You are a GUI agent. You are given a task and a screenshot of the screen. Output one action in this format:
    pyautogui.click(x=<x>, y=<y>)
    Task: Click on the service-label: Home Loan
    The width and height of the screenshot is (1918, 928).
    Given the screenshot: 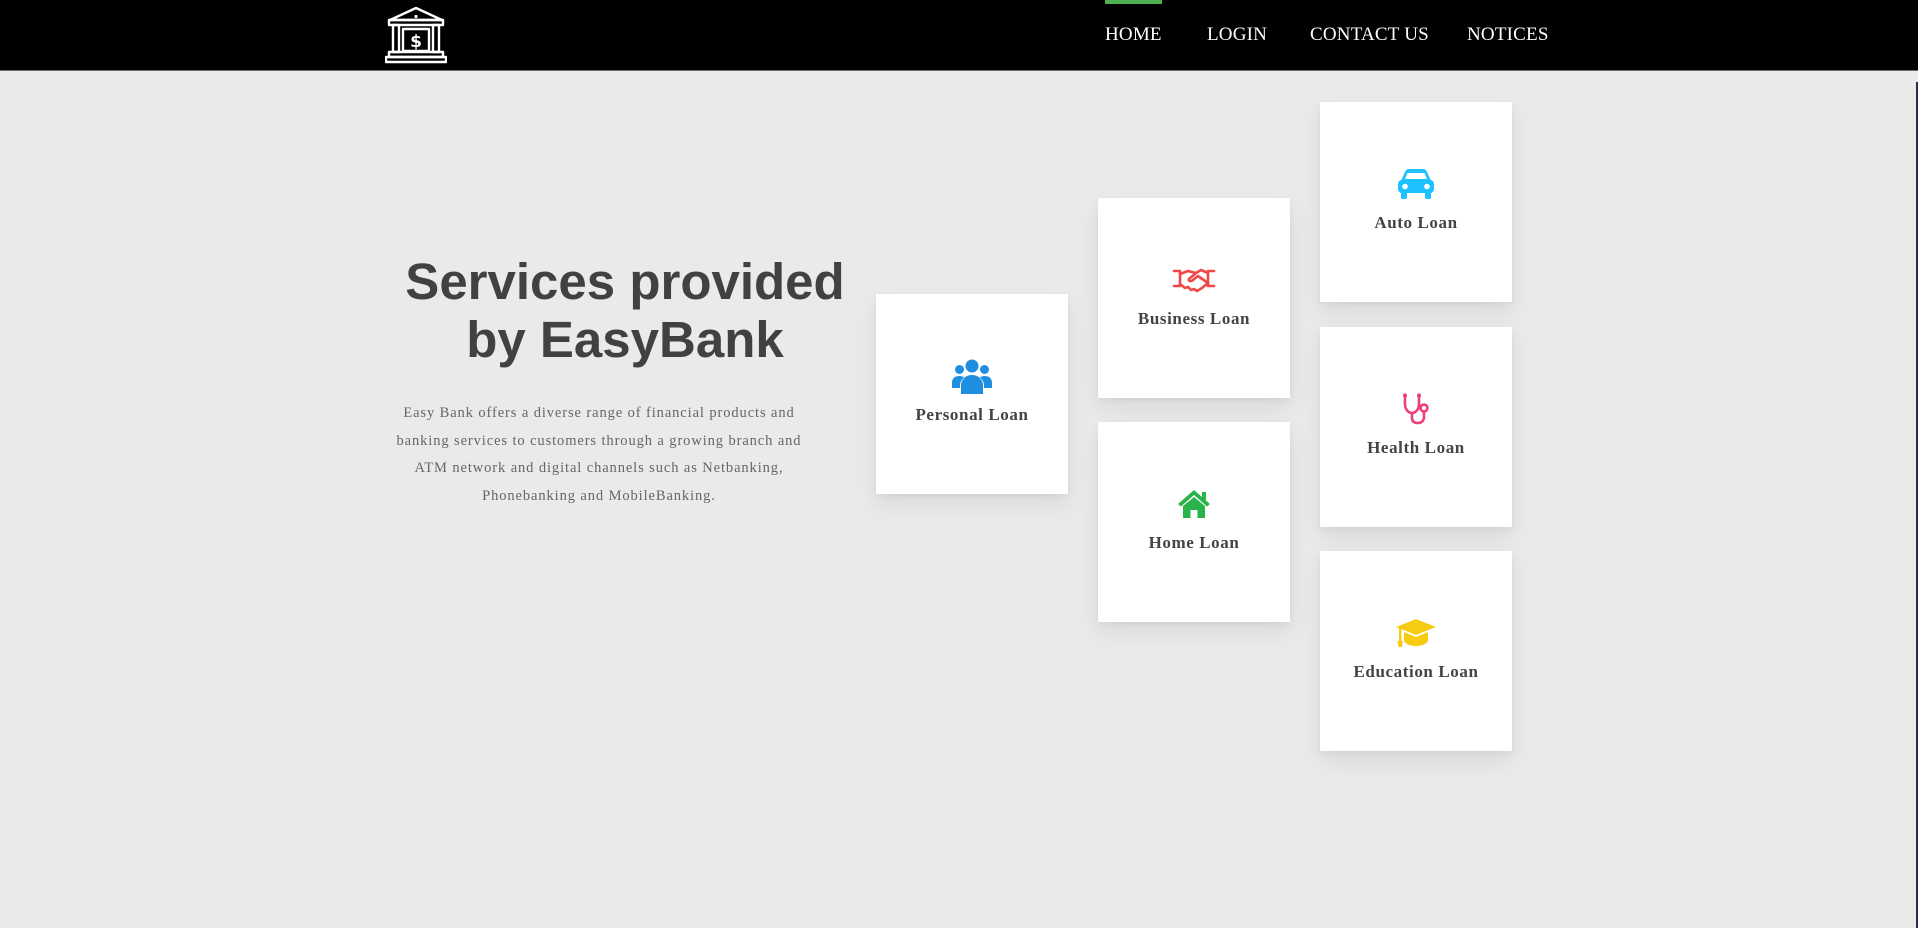 What is the action you would take?
    pyautogui.click(x=1194, y=542)
    